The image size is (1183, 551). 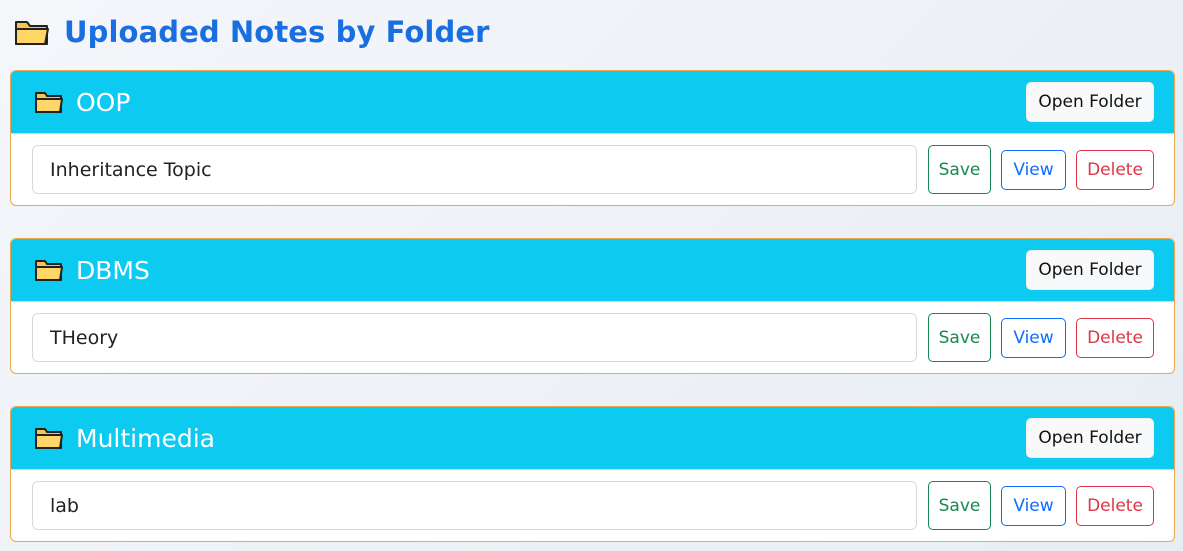 I want to click on folder-name: Multimedia, so click(x=145, y=438).